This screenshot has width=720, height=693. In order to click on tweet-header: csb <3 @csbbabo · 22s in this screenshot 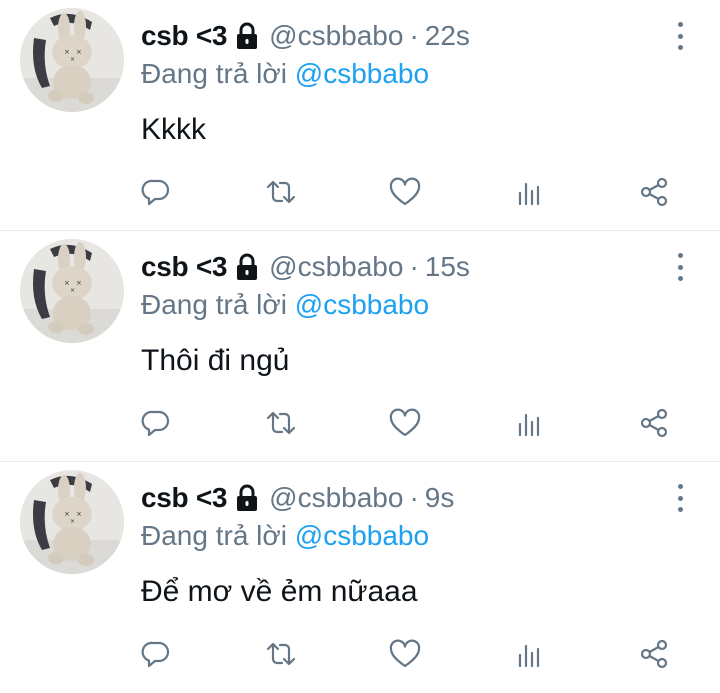, I will do `click(400, 36)`.